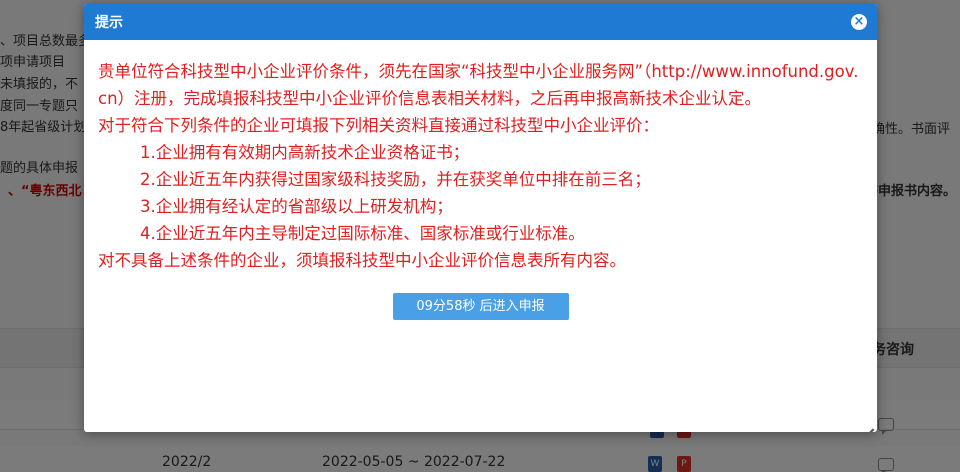  What do you see at coordinates (362, 233) in the screenshot?
I see `condition-item: 4.企业近五年内主导制定过国际标准、国家标准或行业标准。` at bounding box center [362, 233].